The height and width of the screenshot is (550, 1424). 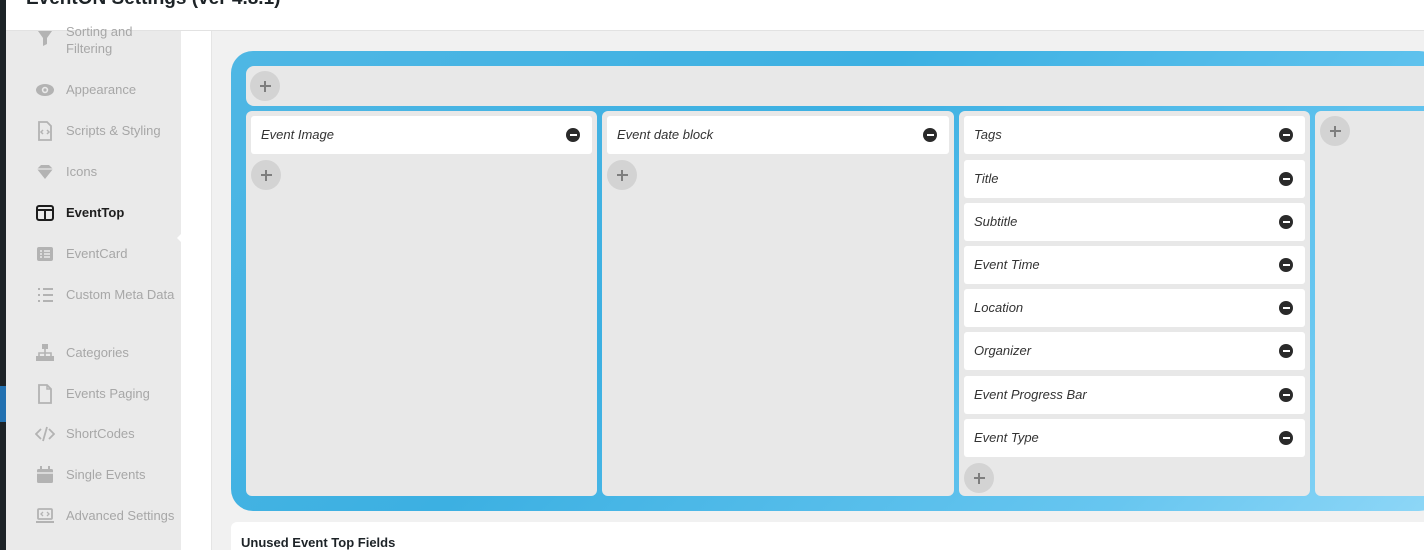 I want to click on sidebar-item-icons: Icons, so click(x=93, y=172).